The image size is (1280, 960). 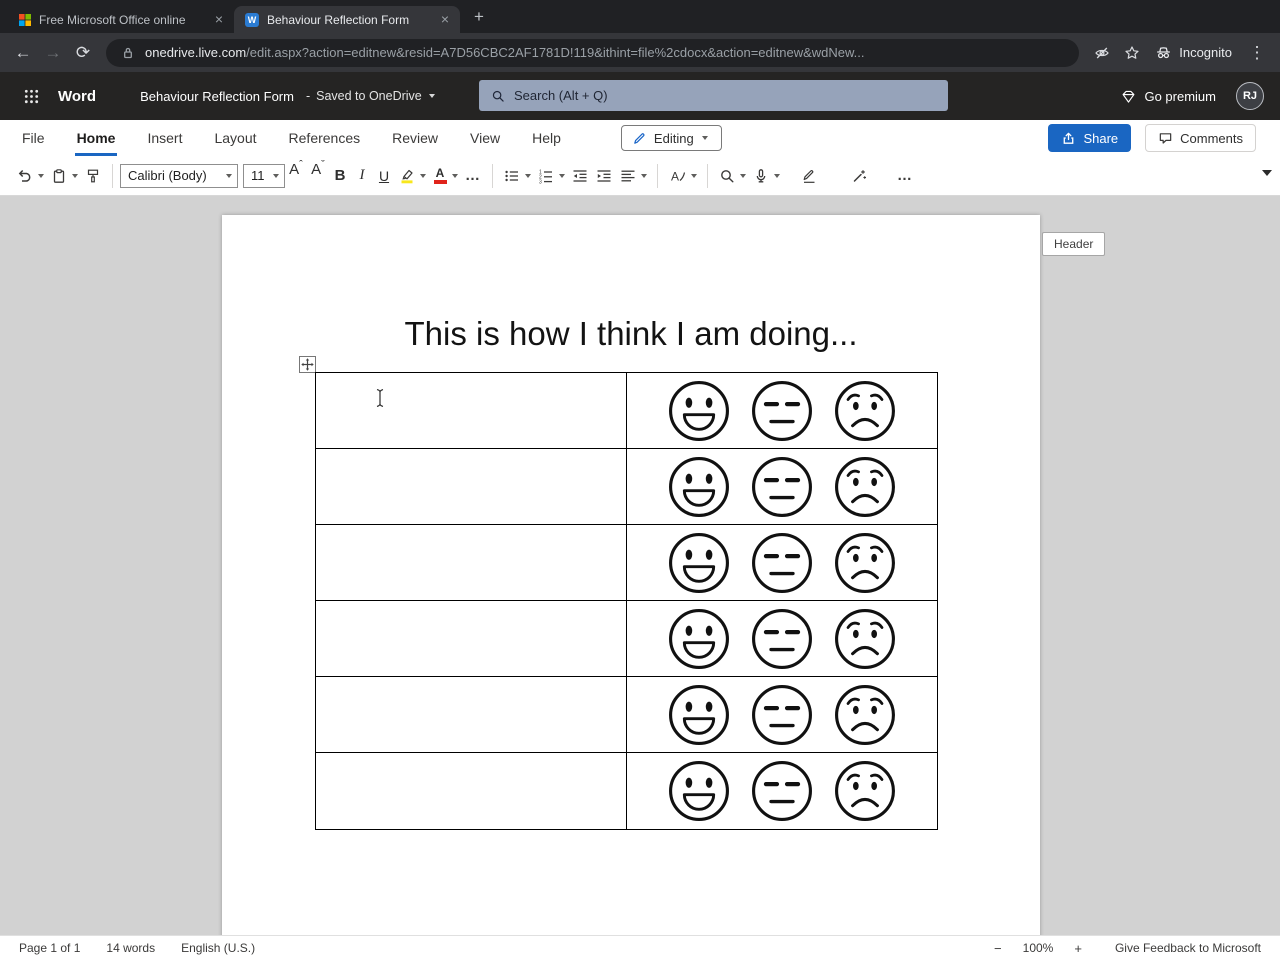 What do you see at coordinates (325, 138) in the screenshot?
I see `tab-references: References` at bounding box center [325, 138].